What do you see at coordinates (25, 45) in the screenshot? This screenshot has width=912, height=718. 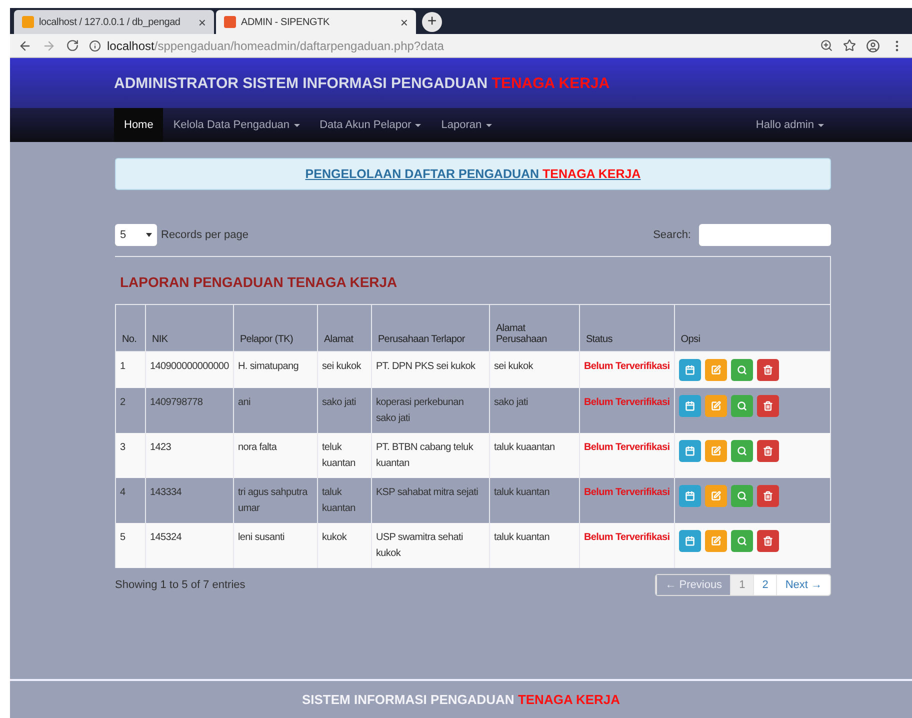 I see `back-icon` at bounding box center [25, 45].